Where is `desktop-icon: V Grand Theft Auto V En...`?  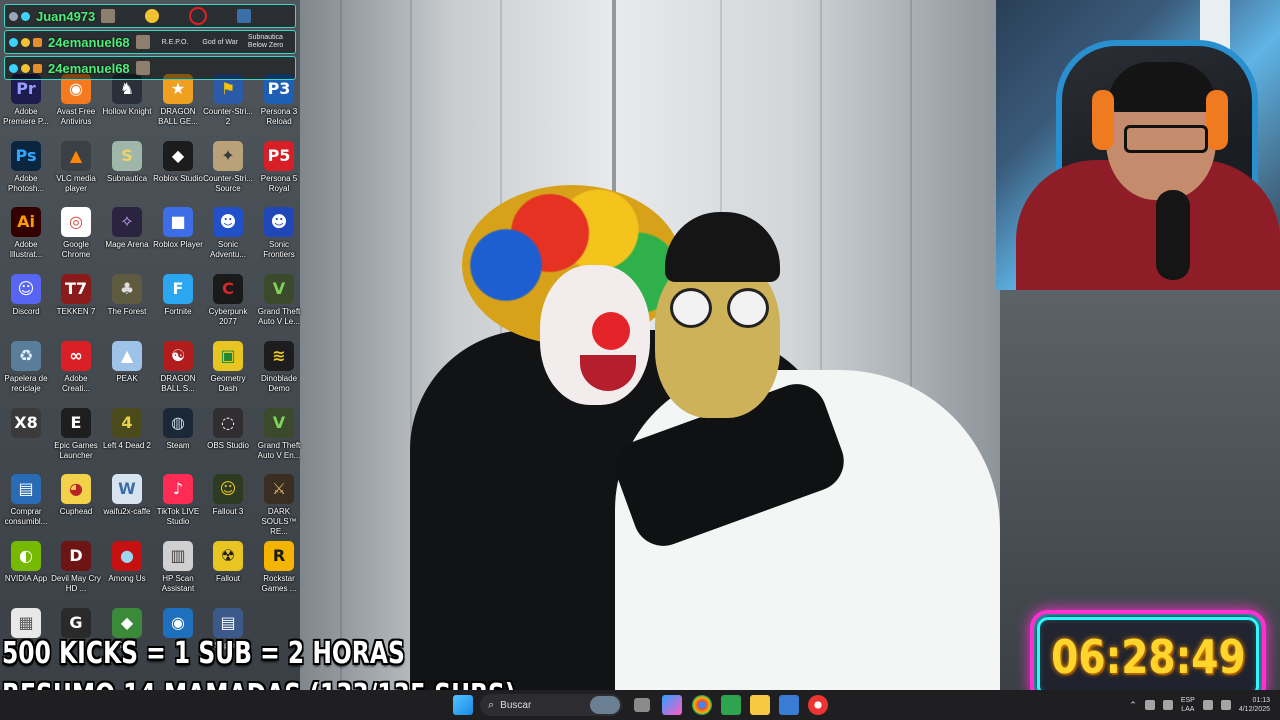 desktop-icon: V Grand Theft Auto V En... is located at coordinates (279, 434).